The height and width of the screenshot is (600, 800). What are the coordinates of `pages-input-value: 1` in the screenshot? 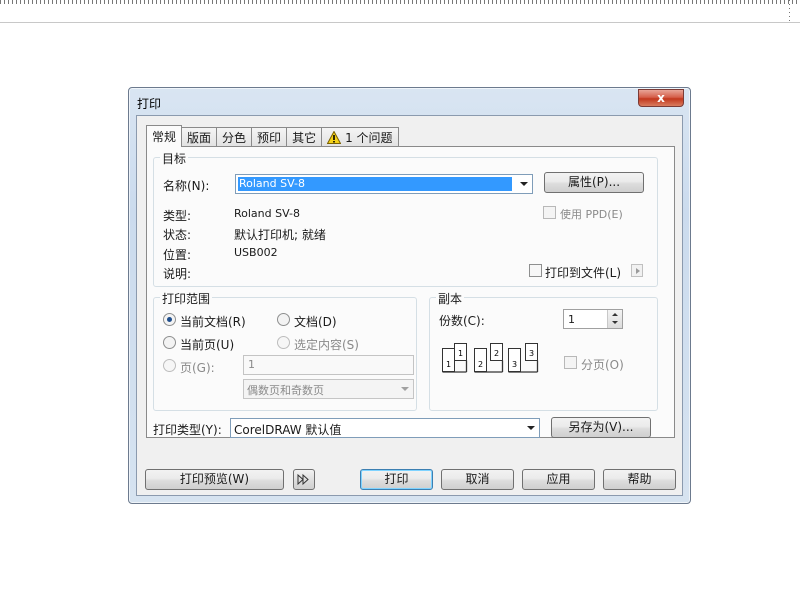 It's located at (251, 364).